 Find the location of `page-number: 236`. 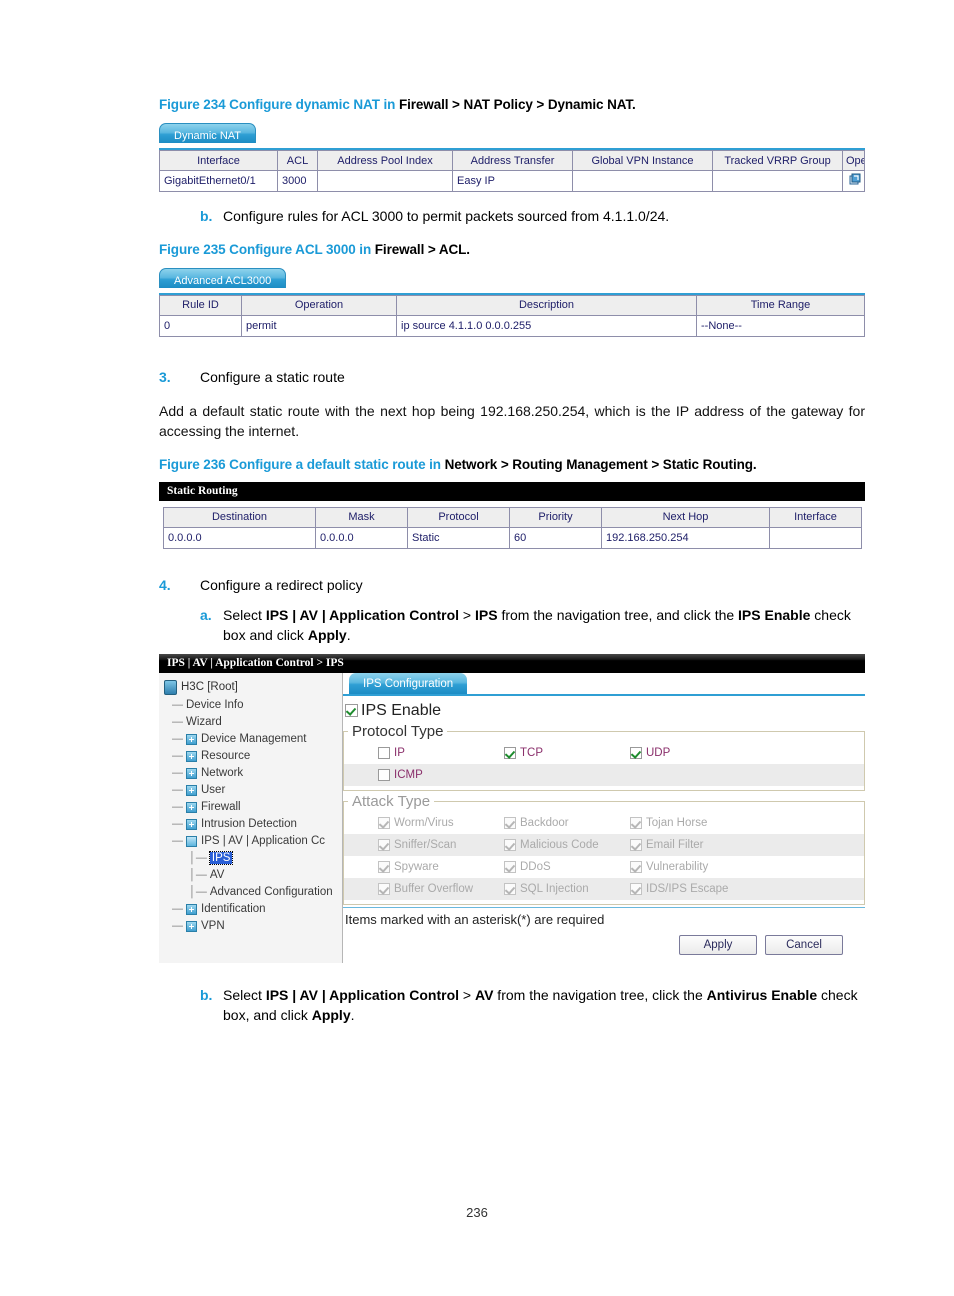

page-number: 236 is located at coordinates (477, 1212).